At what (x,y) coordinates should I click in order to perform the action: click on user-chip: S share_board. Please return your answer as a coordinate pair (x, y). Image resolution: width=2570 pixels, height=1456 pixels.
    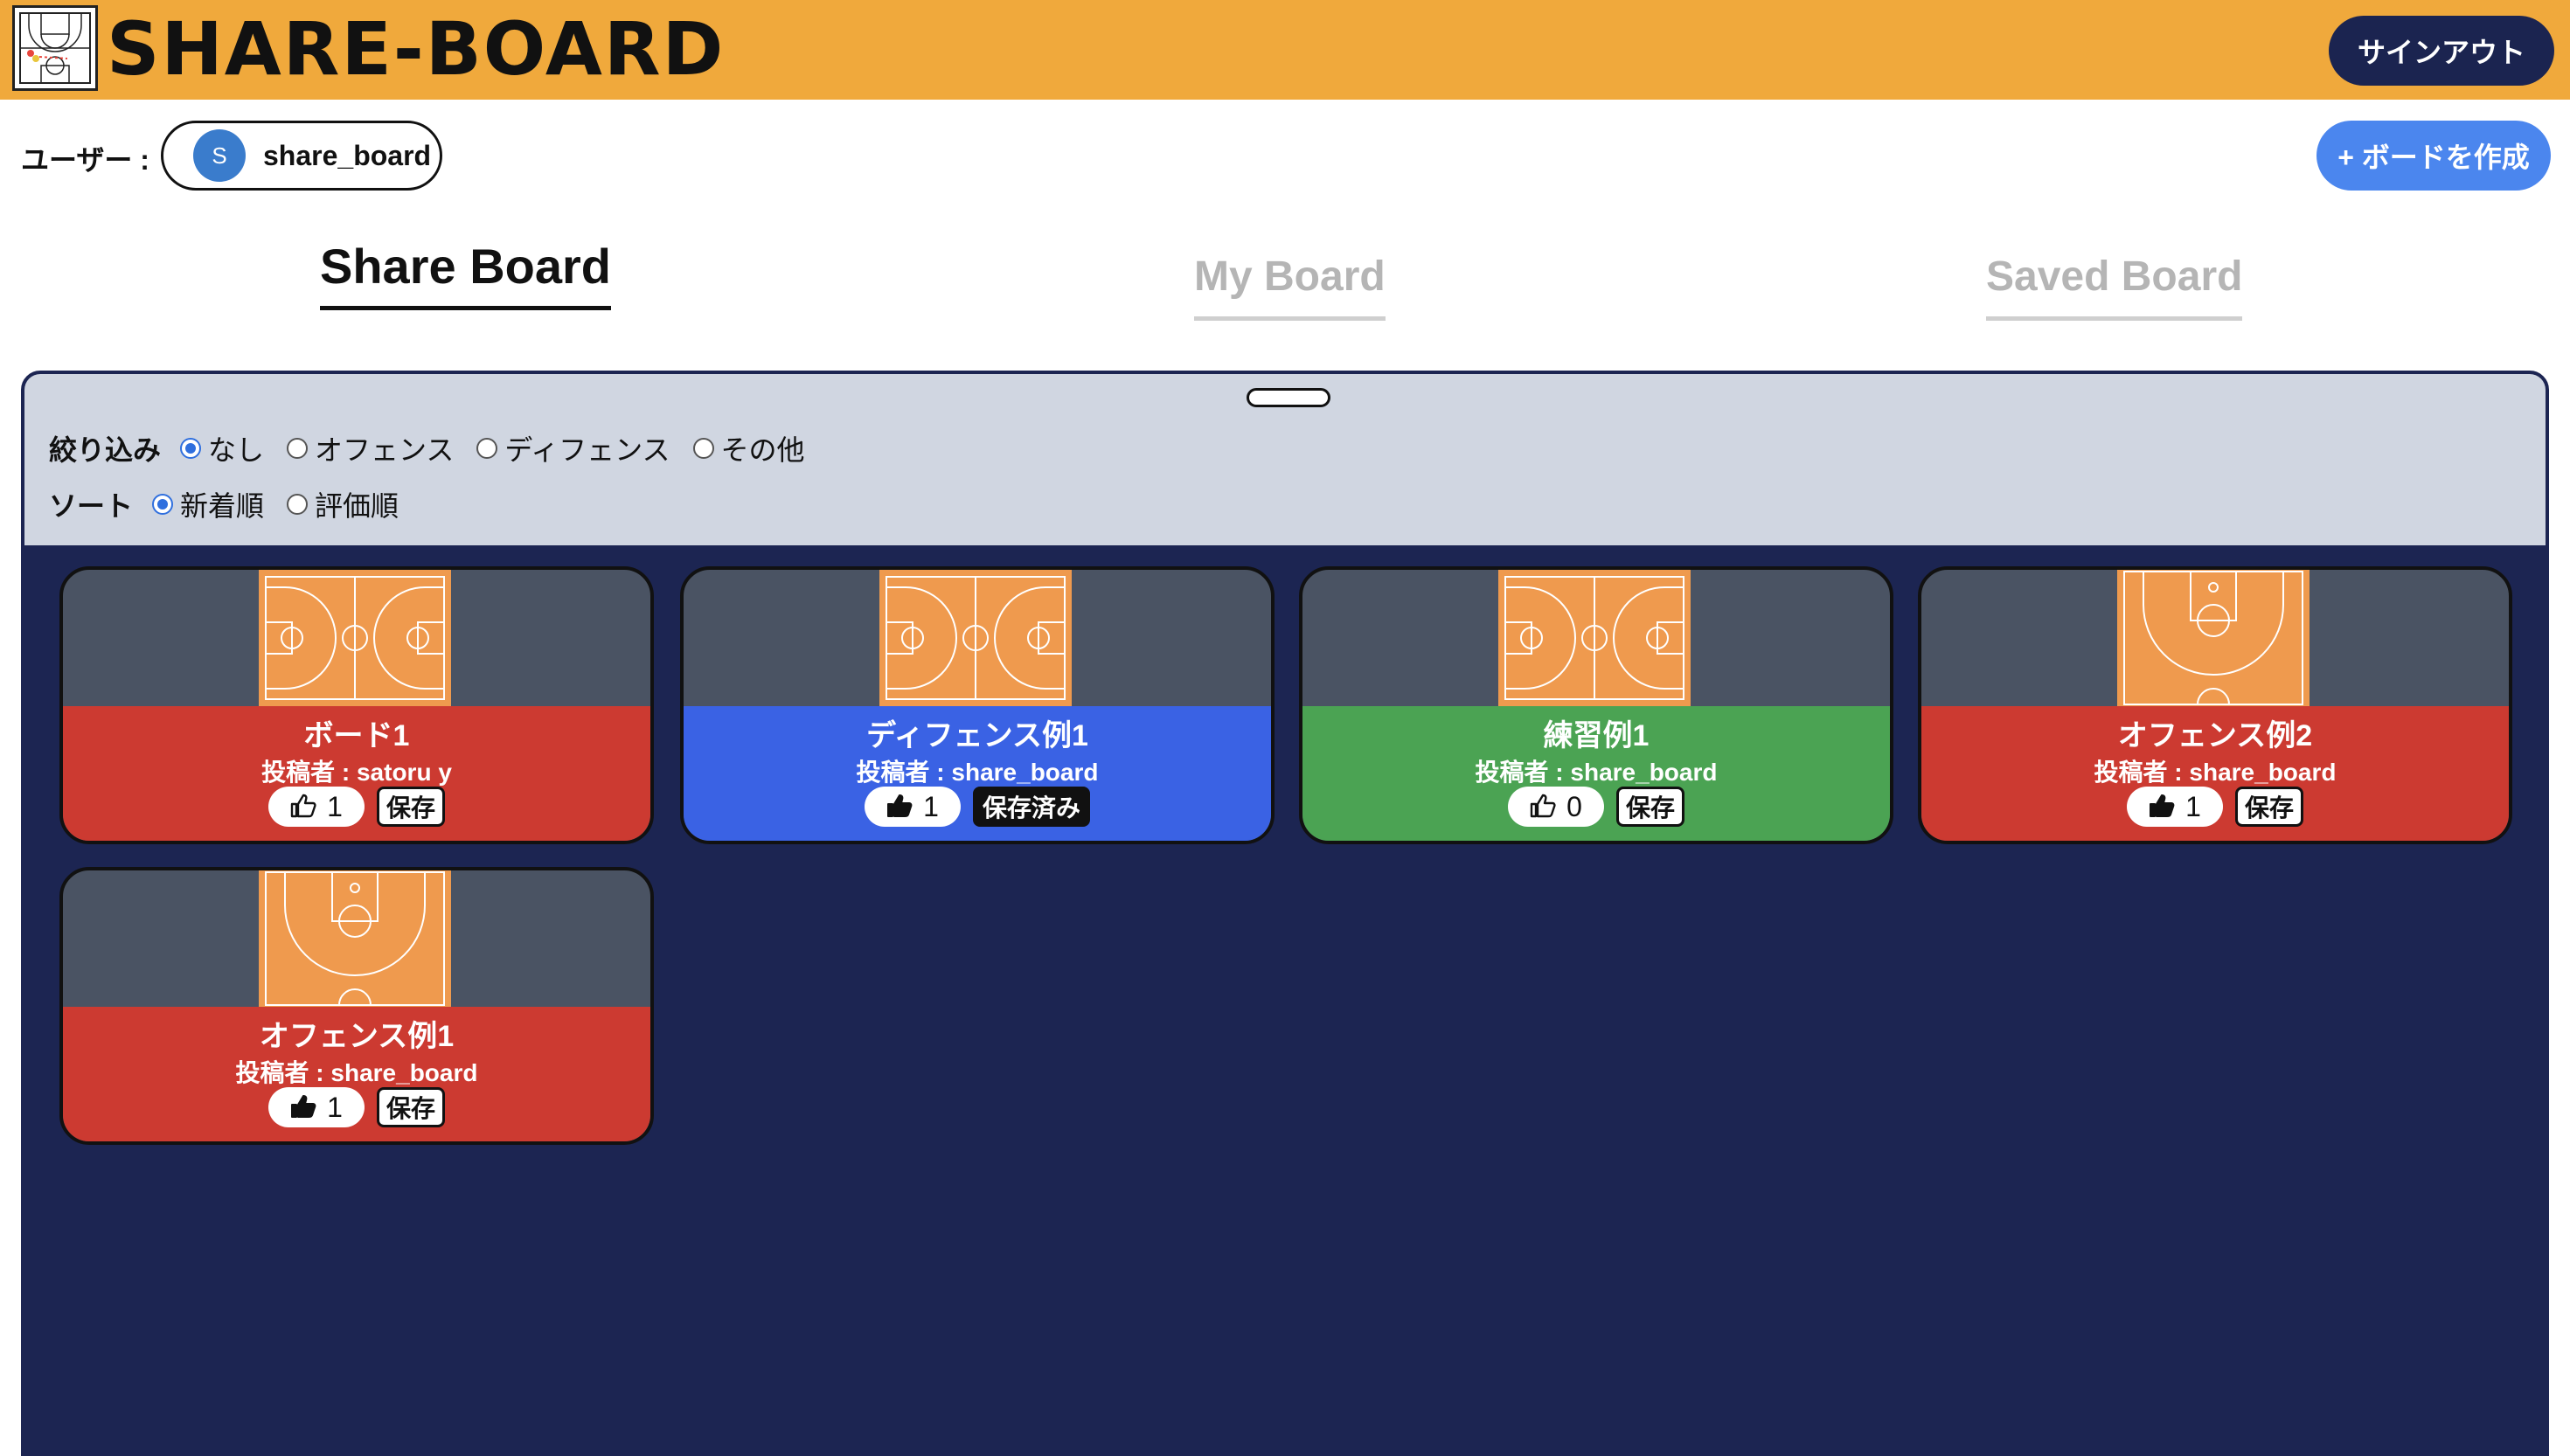
    Looking at the image, I should click on (301, 156).